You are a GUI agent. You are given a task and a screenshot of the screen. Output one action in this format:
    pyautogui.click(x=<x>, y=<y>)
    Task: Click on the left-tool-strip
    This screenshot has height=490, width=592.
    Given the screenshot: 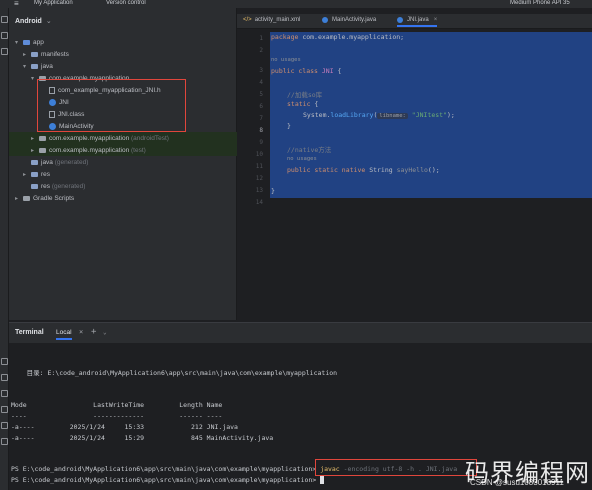 What is the action you would take?
    pyautogui.click(x=4, y=249)
    